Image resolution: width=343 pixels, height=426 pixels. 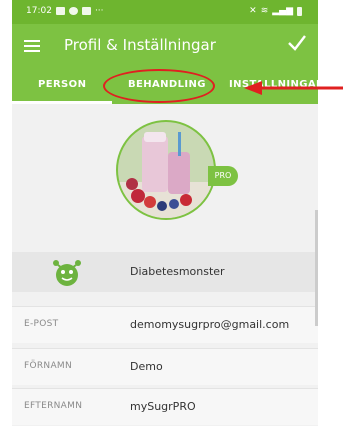 What do you see at coordinates (60, 11) in the screenshot?
I see `gallery-icon` at bounding box center [60, 11].